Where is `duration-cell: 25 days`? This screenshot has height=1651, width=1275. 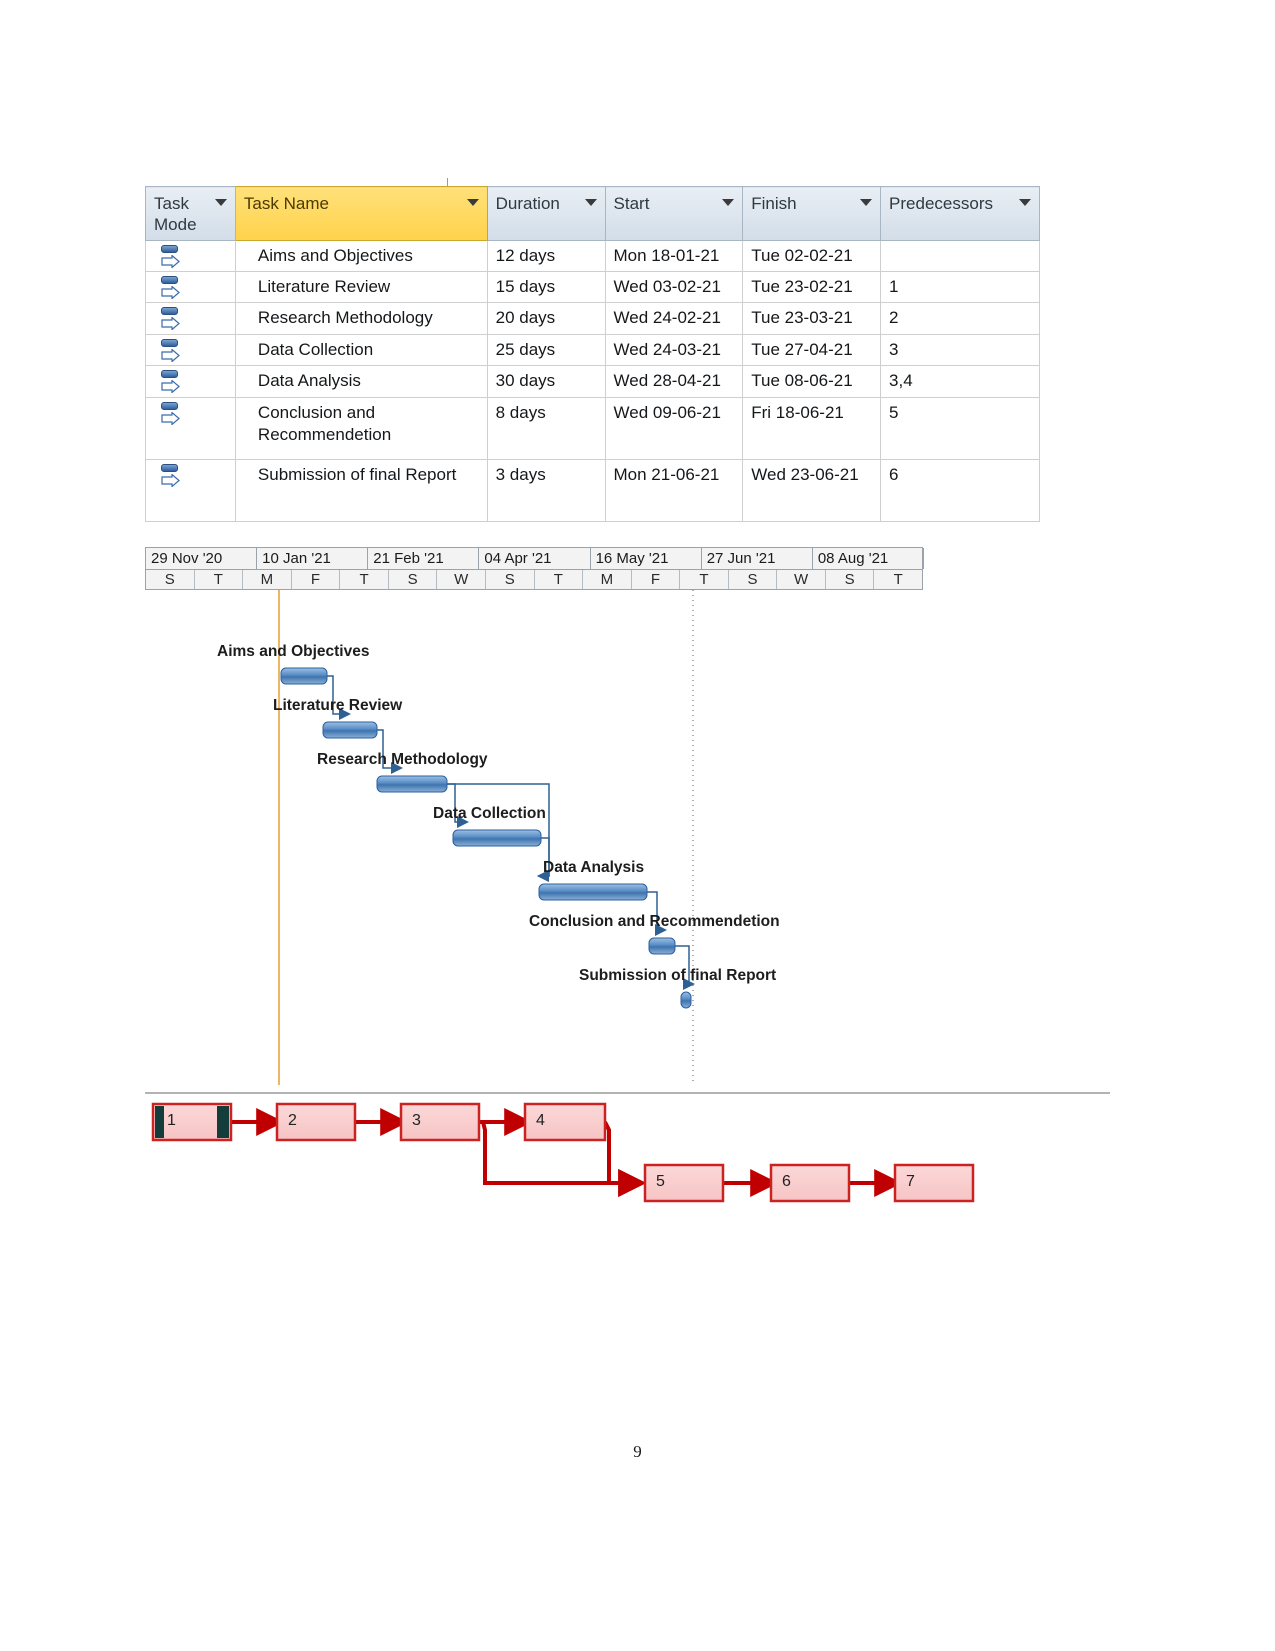 duration-cell: 25 days is located at coordinates (546, 350).